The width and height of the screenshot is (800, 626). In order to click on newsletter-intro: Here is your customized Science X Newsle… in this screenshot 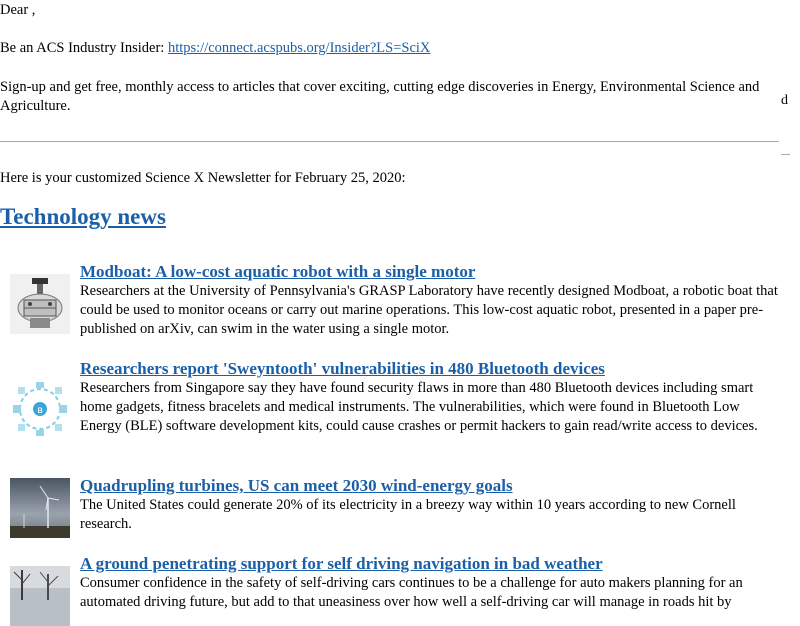, I will do `click(203, 178)`.